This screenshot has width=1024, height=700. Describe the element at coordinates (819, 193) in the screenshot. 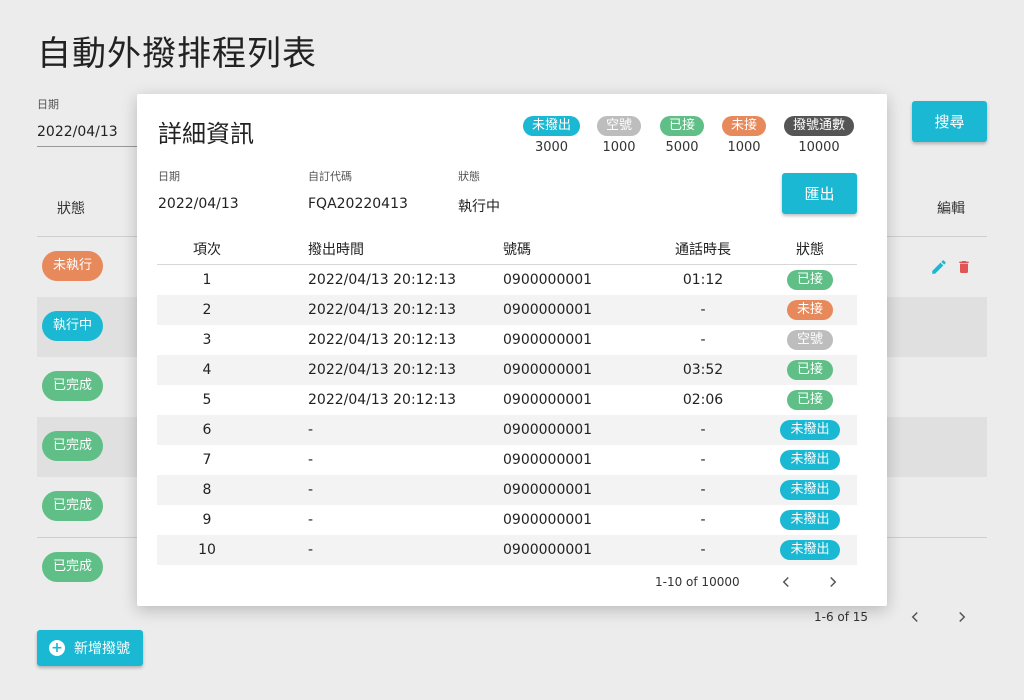

I see `export-button: 匯出` at that location.